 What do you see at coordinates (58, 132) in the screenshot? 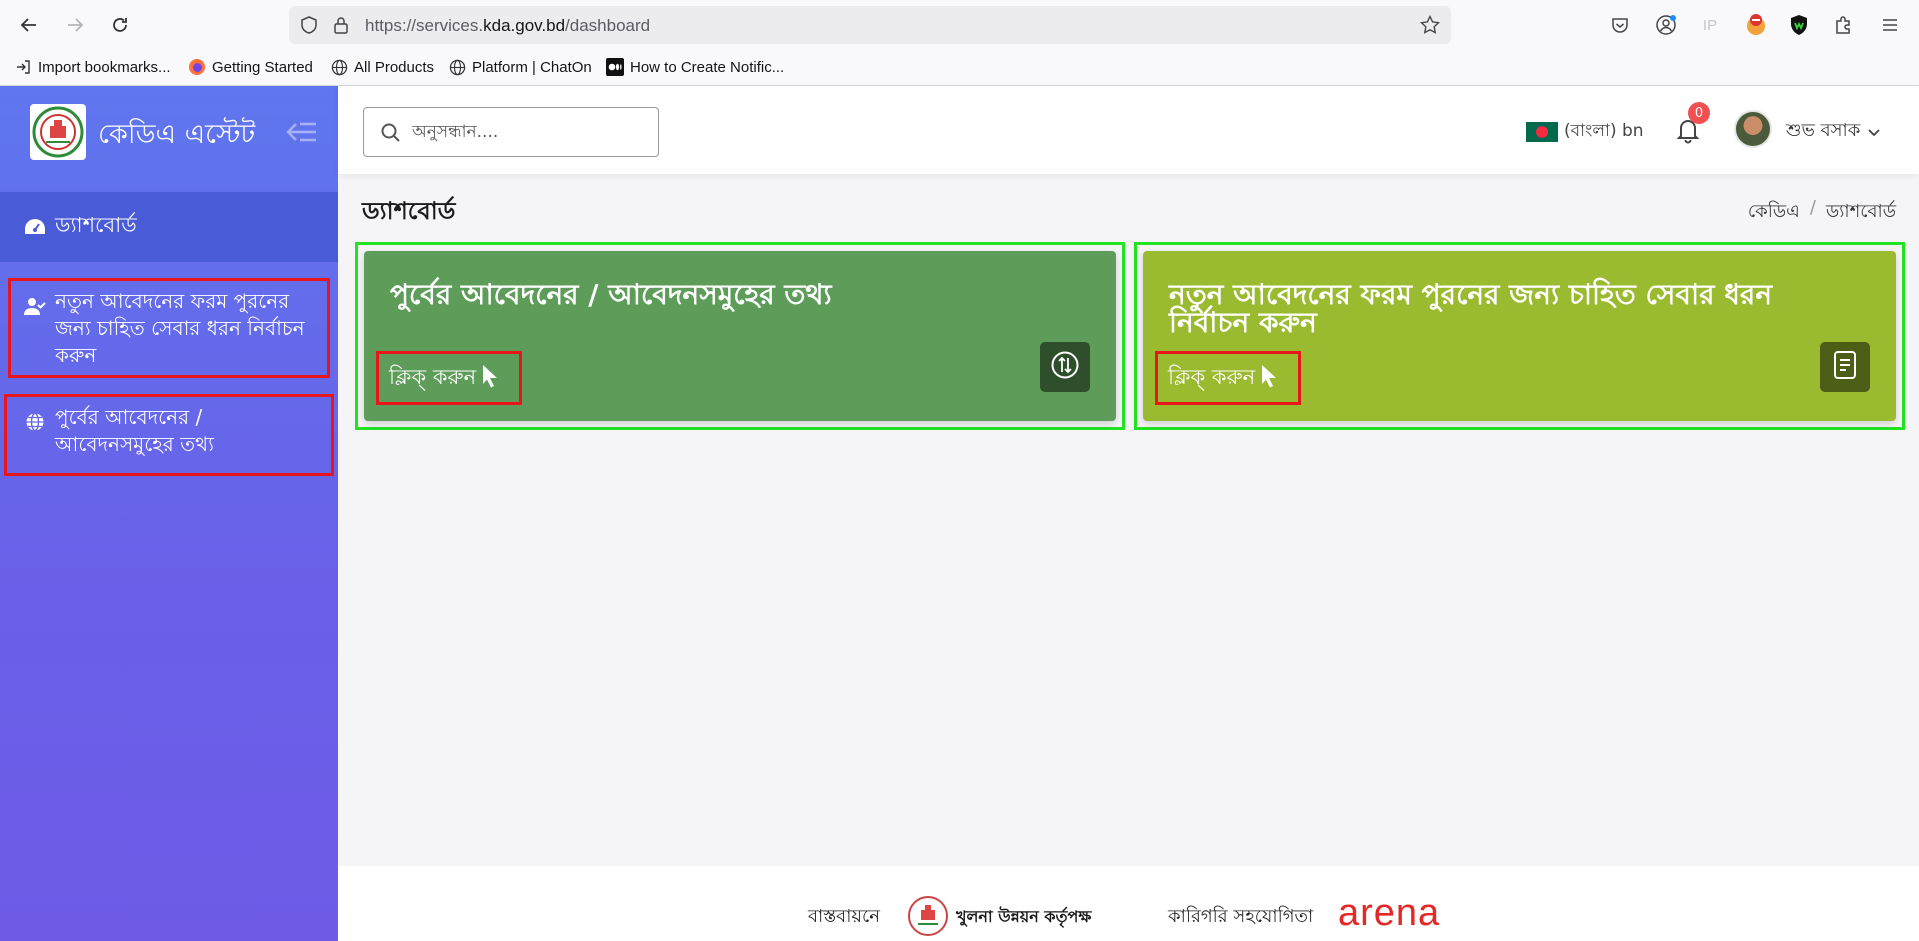
I see `kda-logo-icon` at bounding box center [58, 132].